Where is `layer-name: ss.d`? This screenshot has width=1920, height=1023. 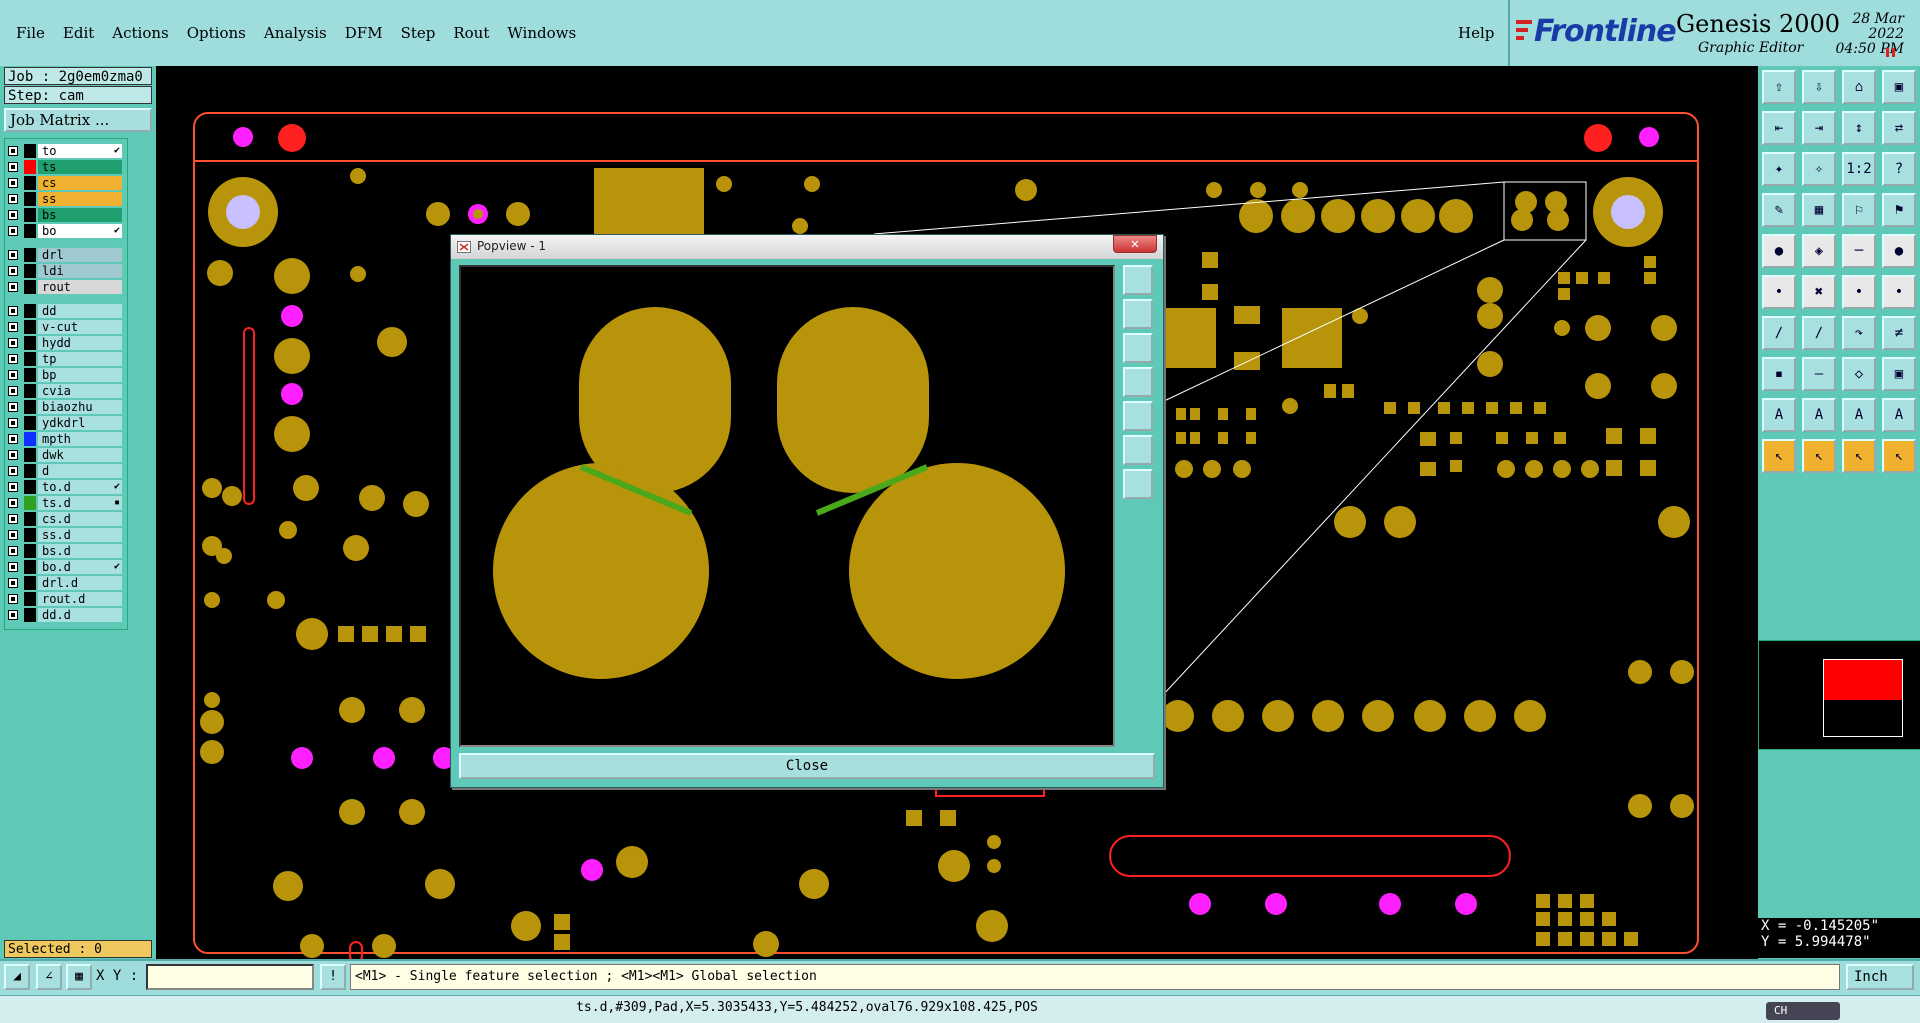 layer-name: ss.d is located at coordinates (80, 535).